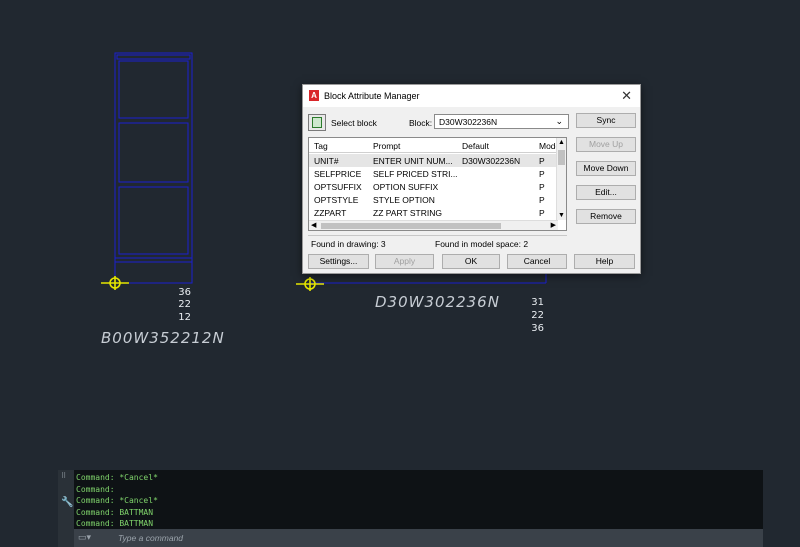 The image size is (800, 547). Describe the element at coordinates (561, 142) in the screenshot. I see `scroll-up-icon: ▲` at that location.